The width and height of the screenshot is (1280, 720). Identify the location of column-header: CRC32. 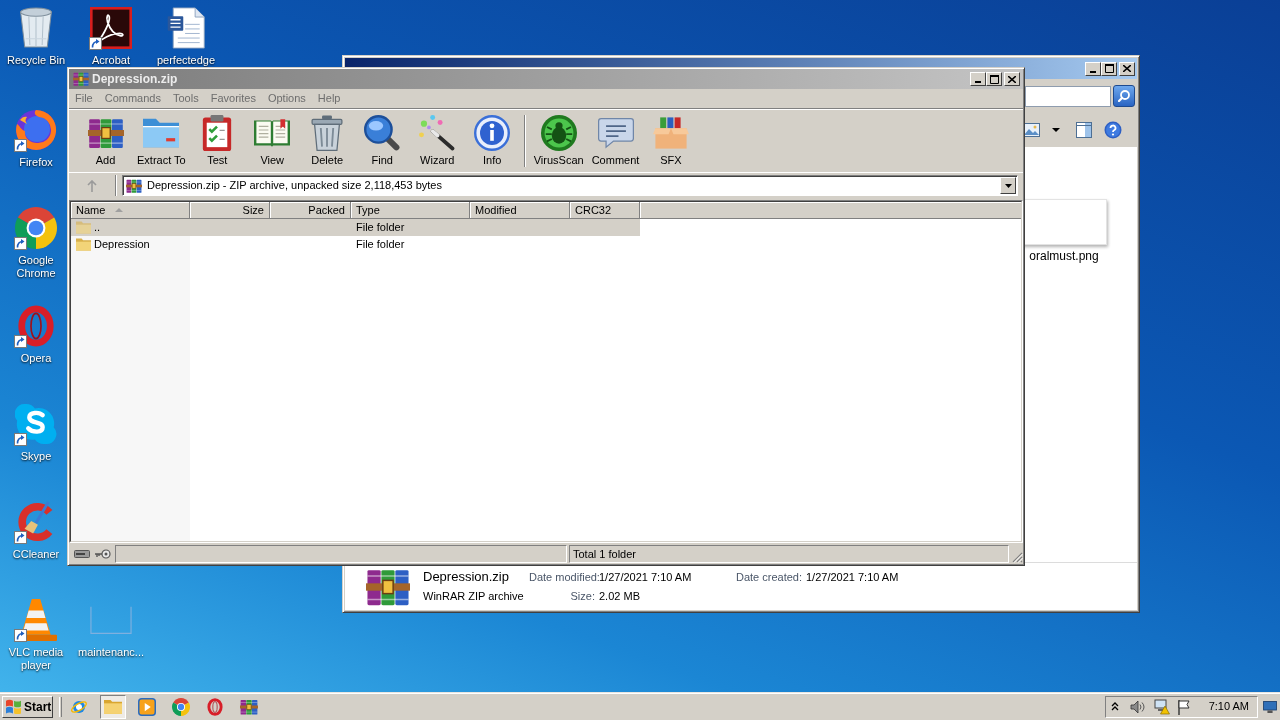
(605, 210).